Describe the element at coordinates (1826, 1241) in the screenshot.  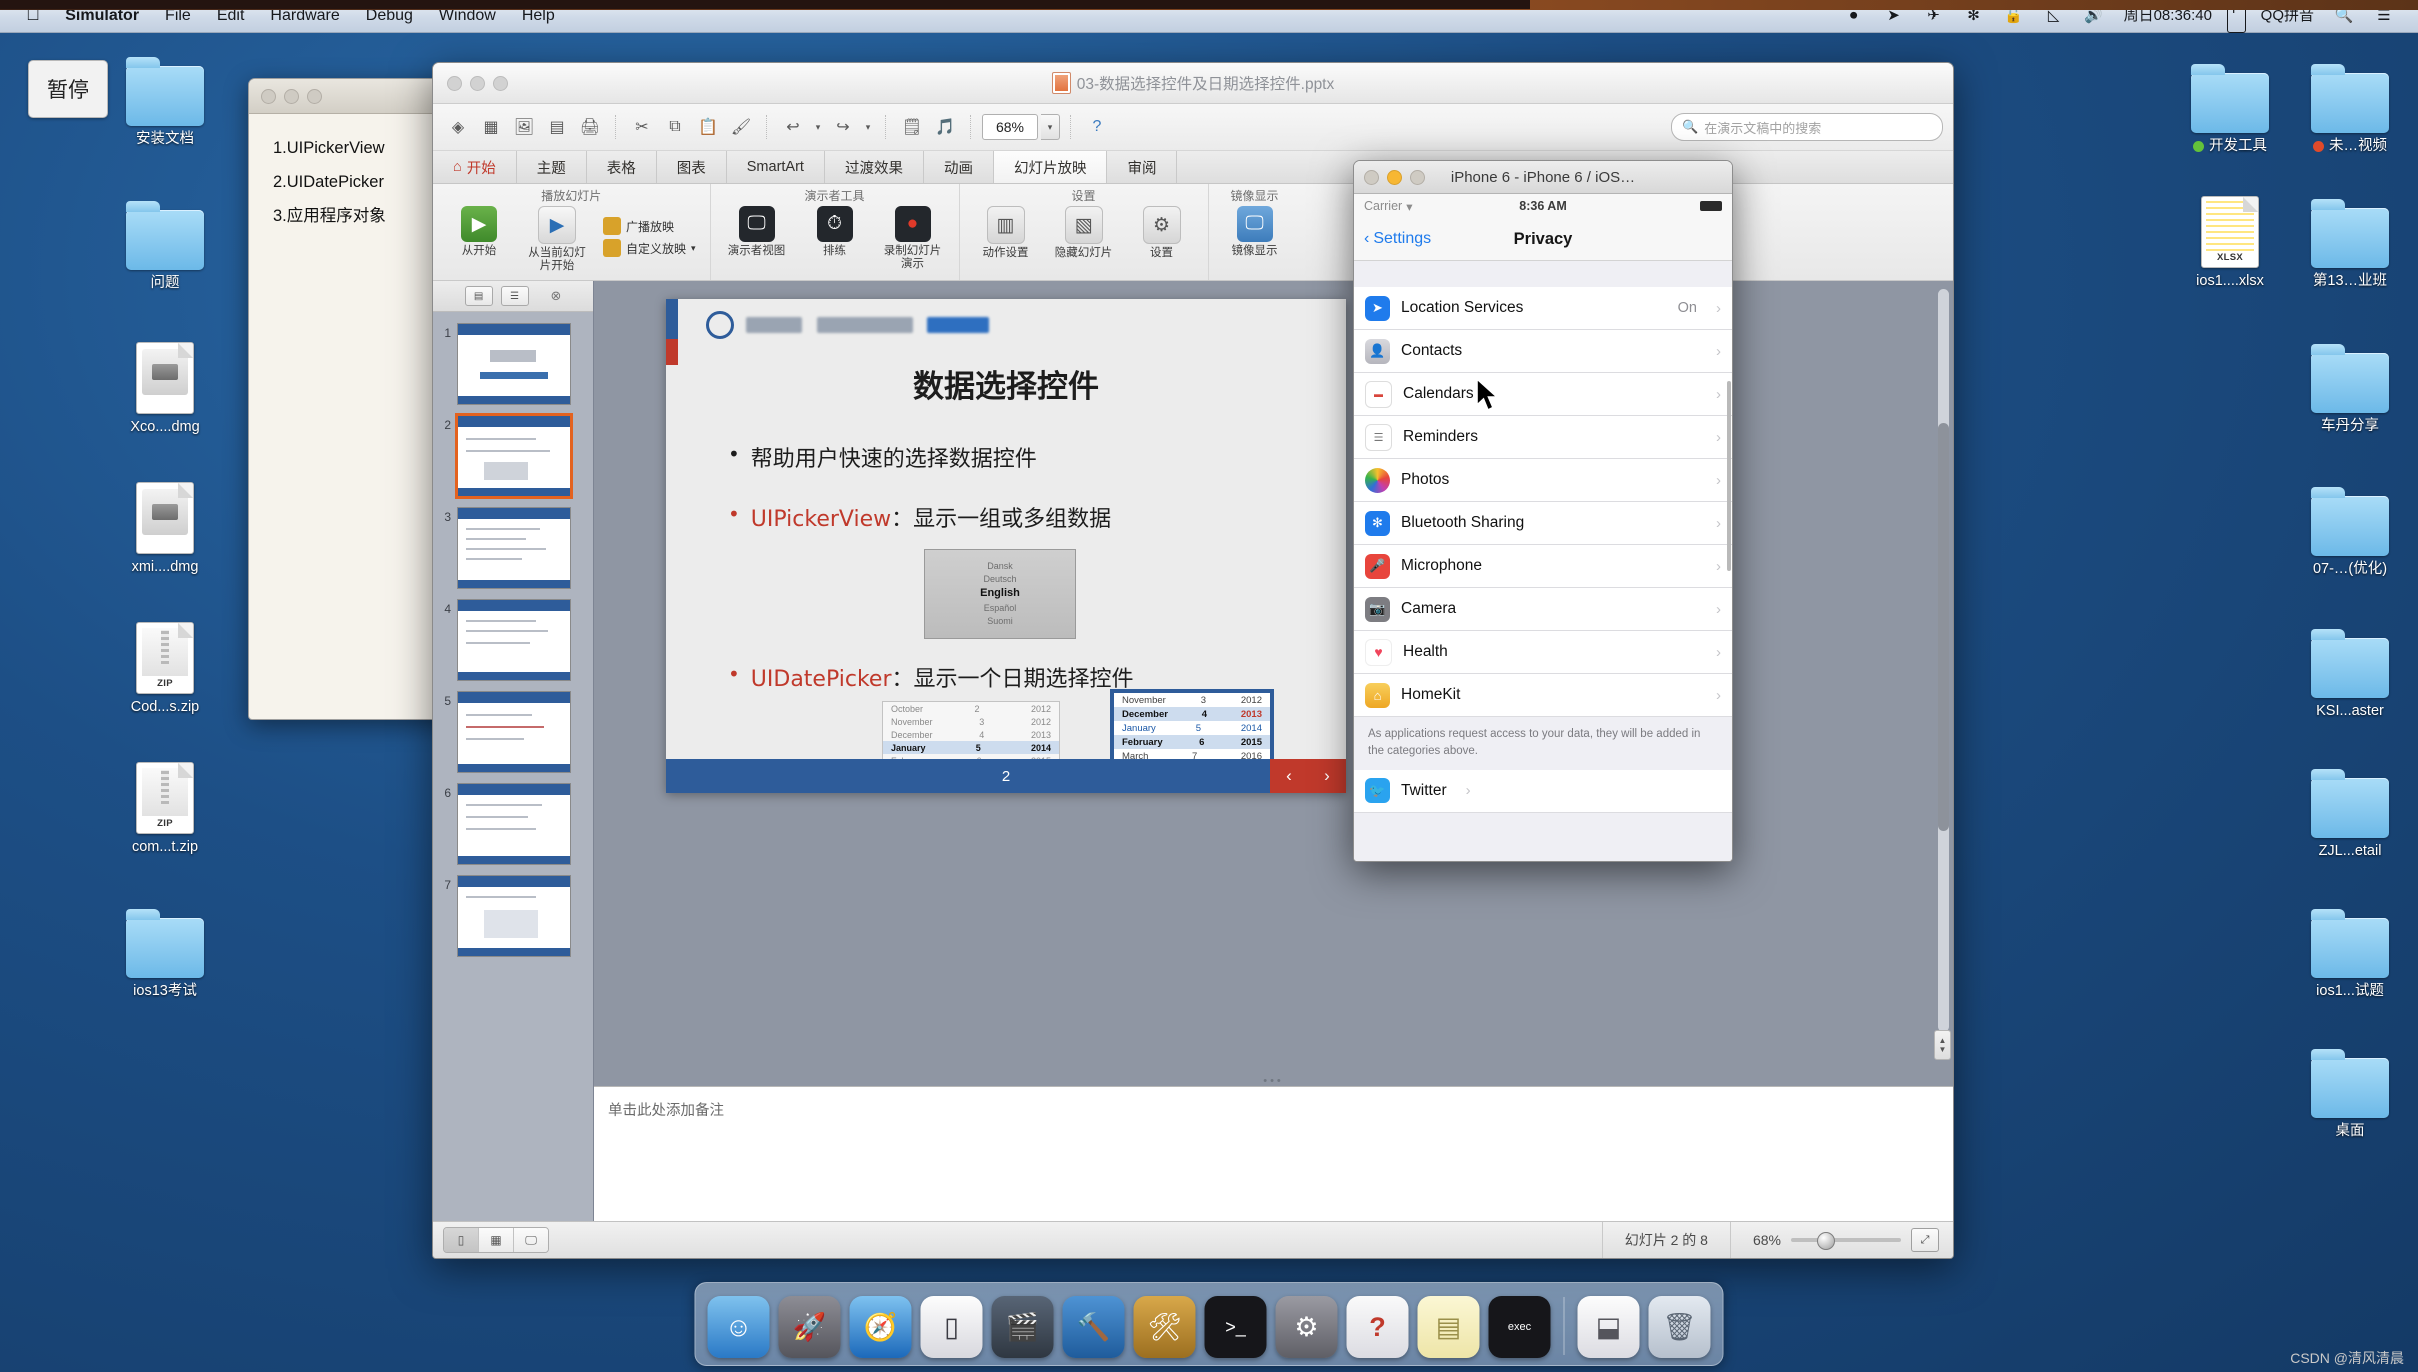
I see `zoom-slider-knob` at that location.